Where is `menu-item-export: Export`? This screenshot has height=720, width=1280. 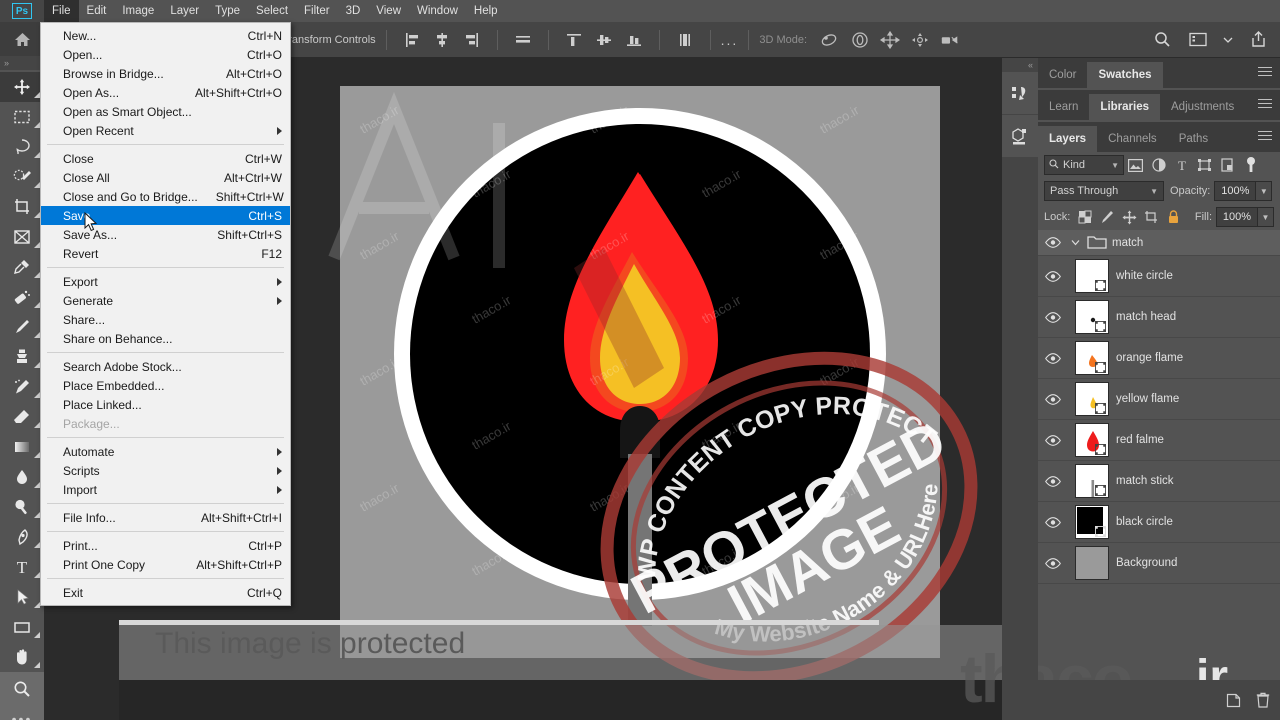 menu-item-export: Export is located at coordinates (165, 281).